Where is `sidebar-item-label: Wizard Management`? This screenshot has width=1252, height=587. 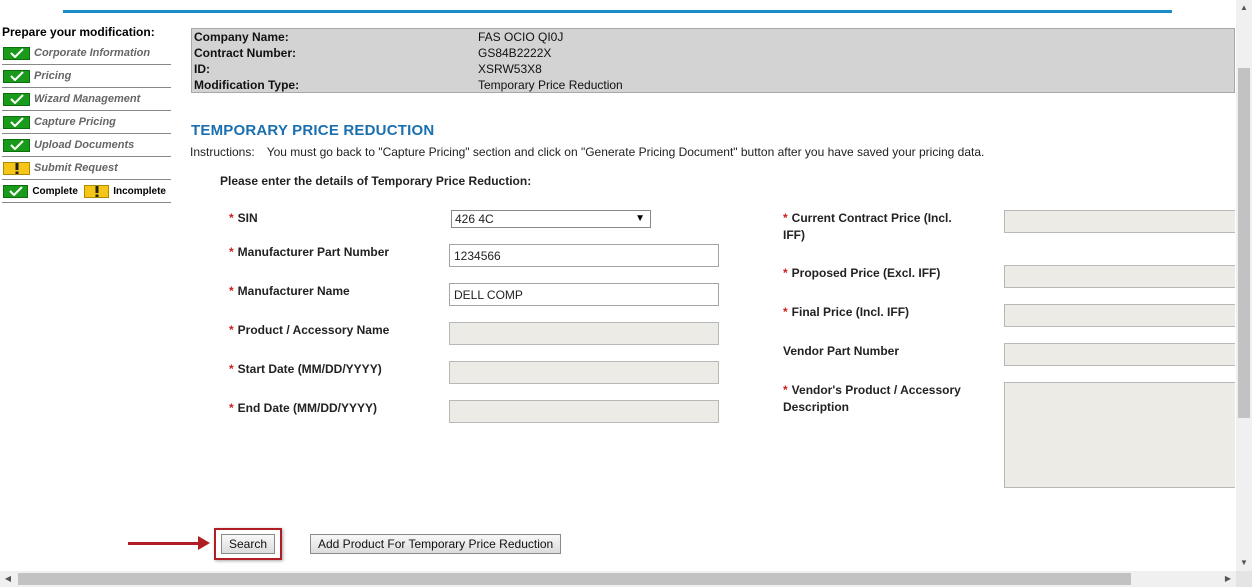 sidebar-item-label: Wizard Management is located at coordinates (87, 99).